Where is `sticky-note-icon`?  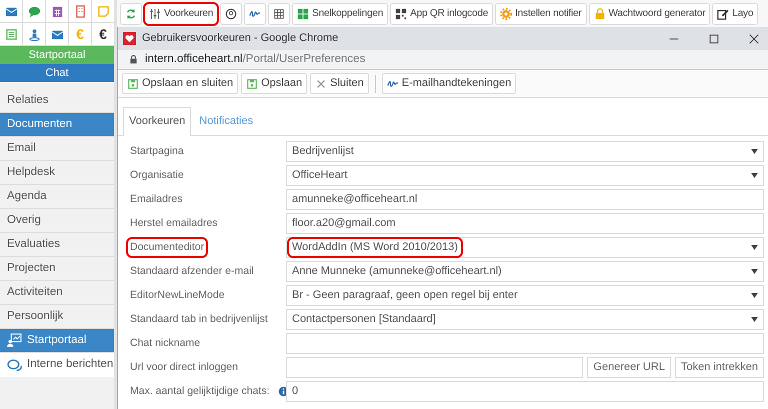 sticky-note-icon is located at coordinates (103, 11).